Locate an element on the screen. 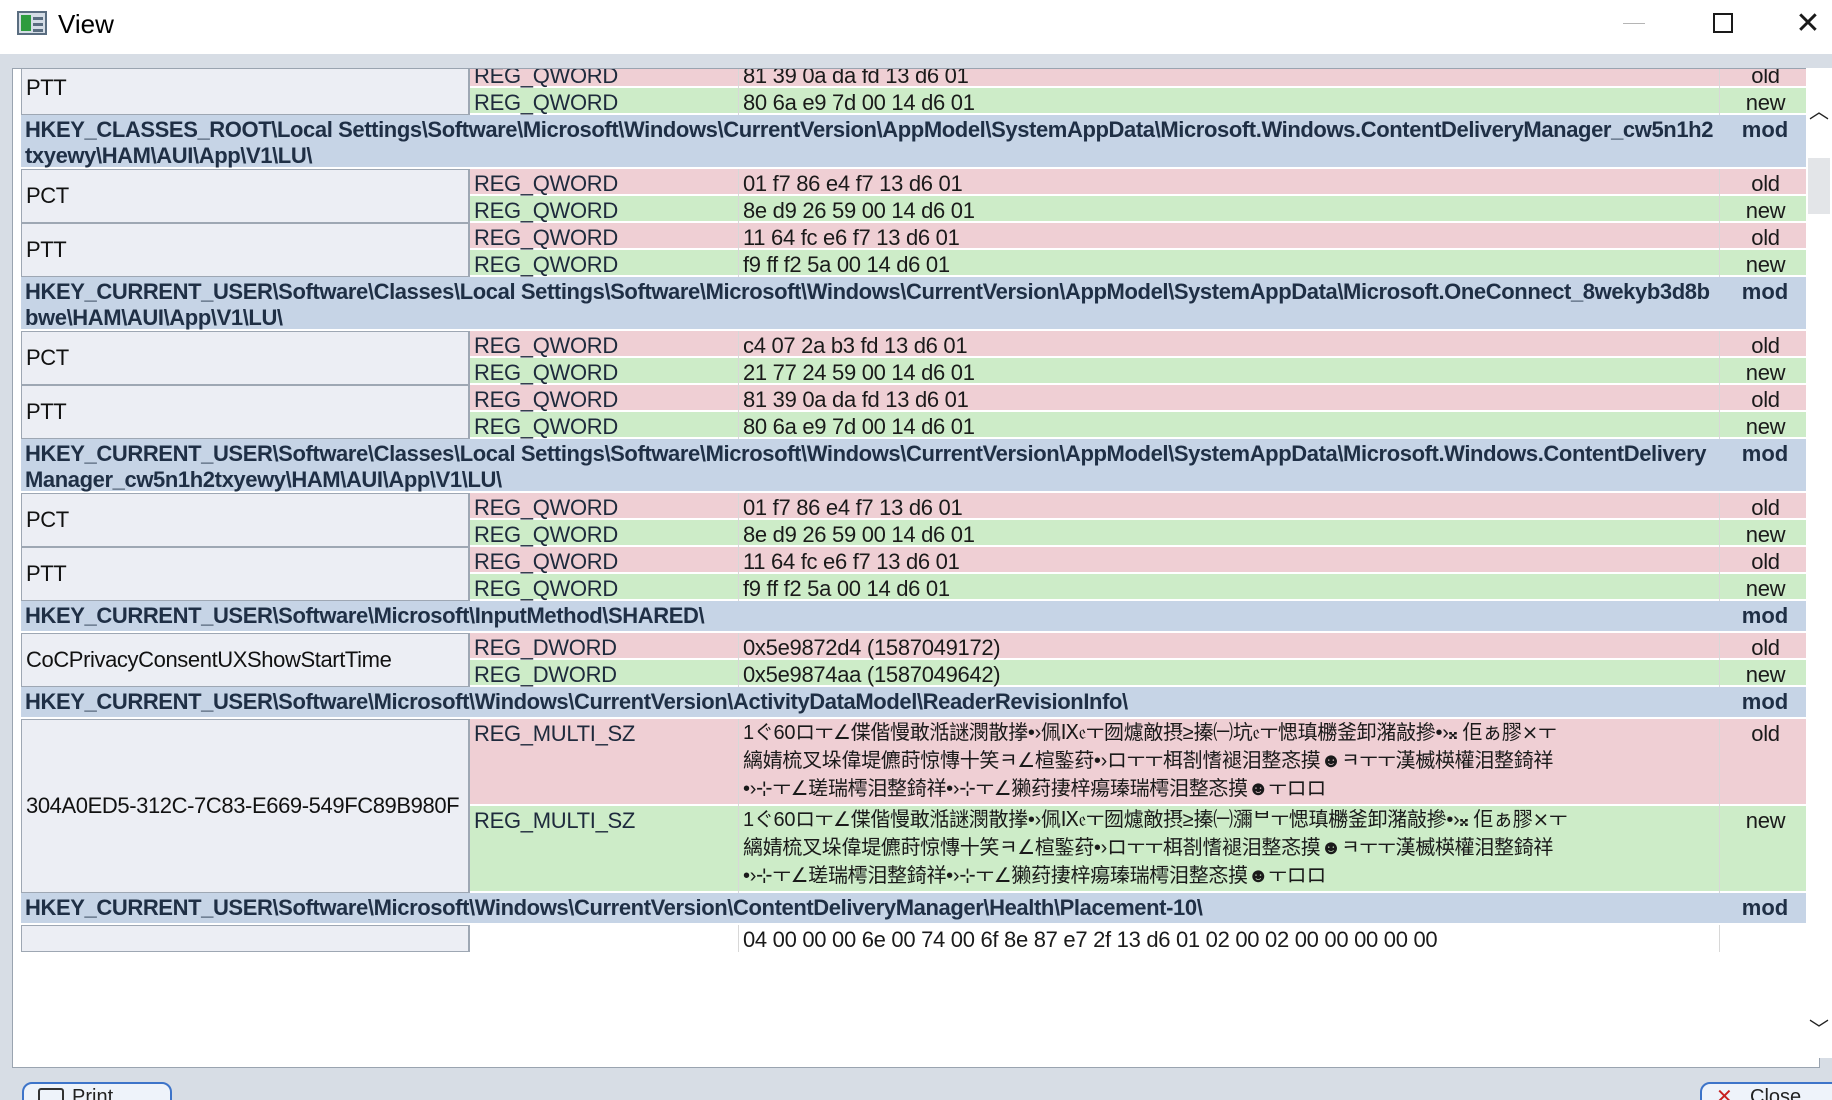 The width and height of the screenshot is (1832, 1100). maximize-button is located at coordinates (1723, 23).